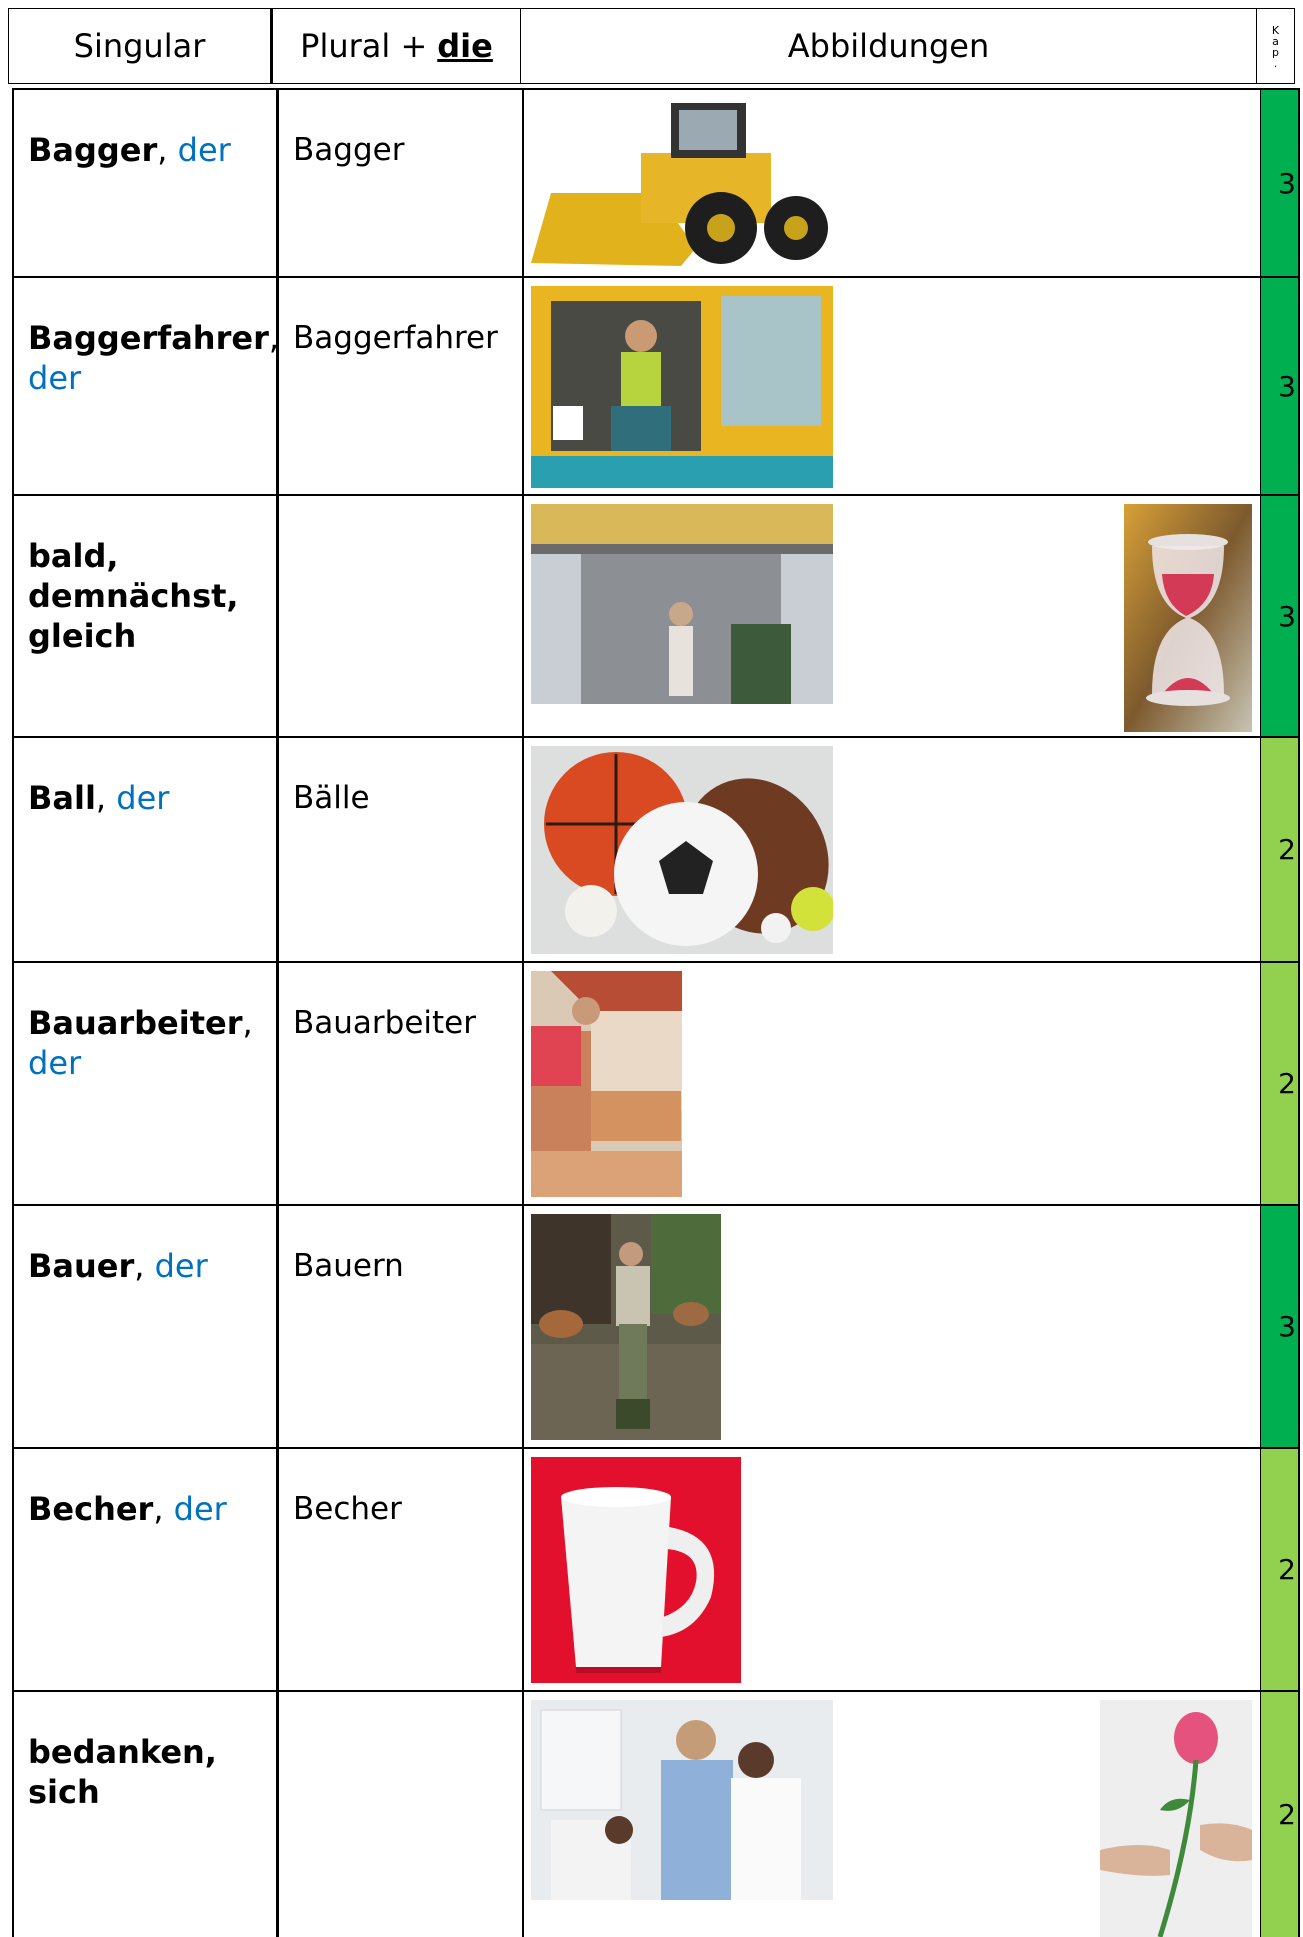 The height and width of the screenshot is (1937, 1303). What do you see at coordinates (146, 1569) in the screenshot?
I see `singular-cell: Becher, der` at bounding box center [146, 1569].